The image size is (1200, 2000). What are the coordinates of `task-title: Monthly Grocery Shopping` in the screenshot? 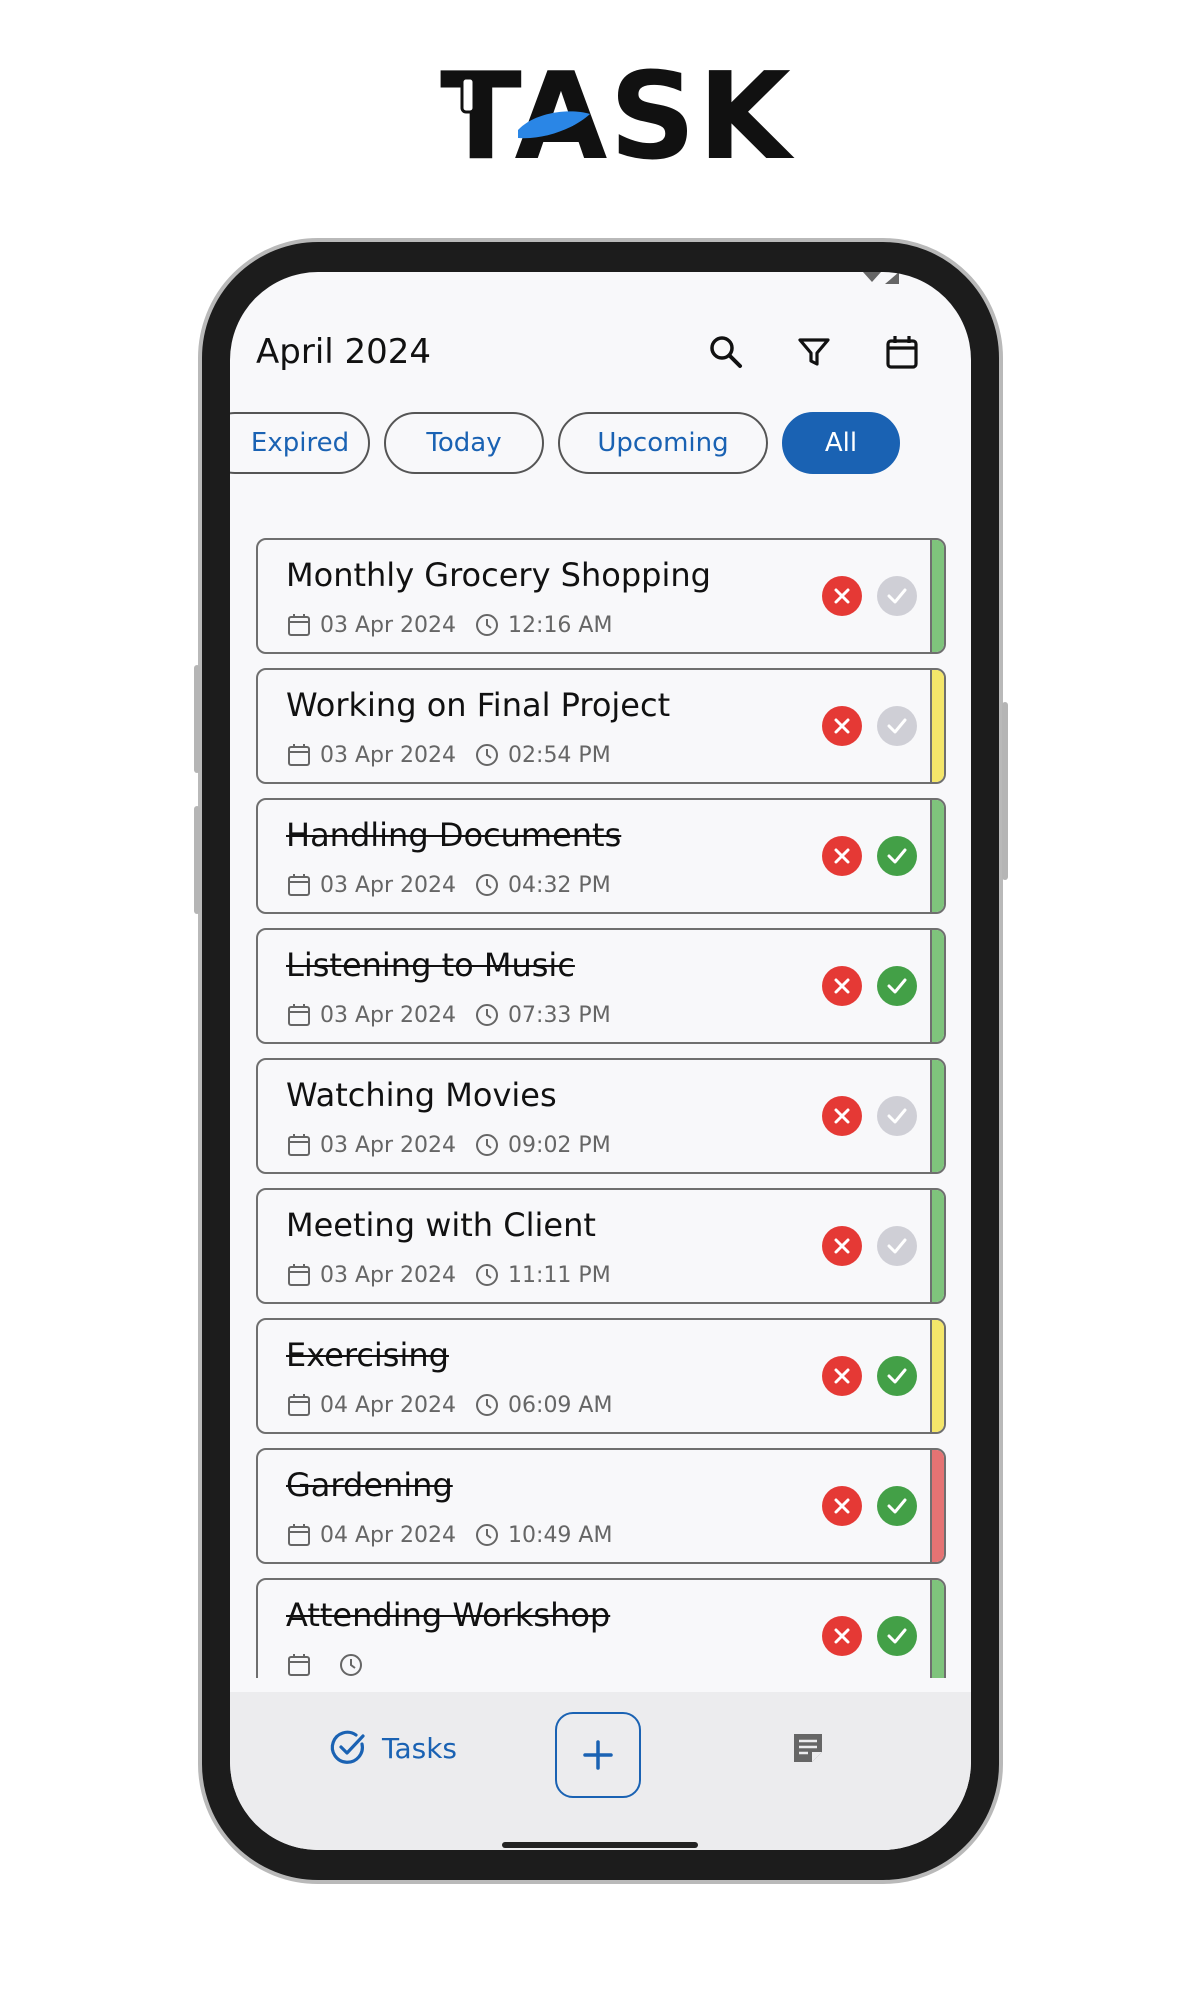 It's located at (498, 575).